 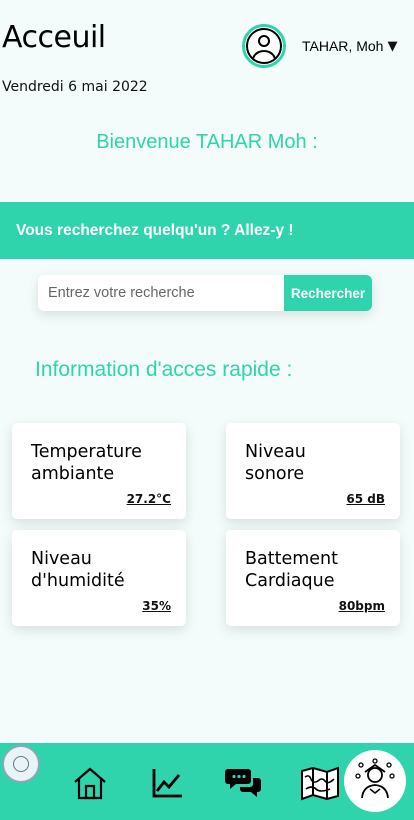 I want to click on home-icon, so click(x=90, y=783).